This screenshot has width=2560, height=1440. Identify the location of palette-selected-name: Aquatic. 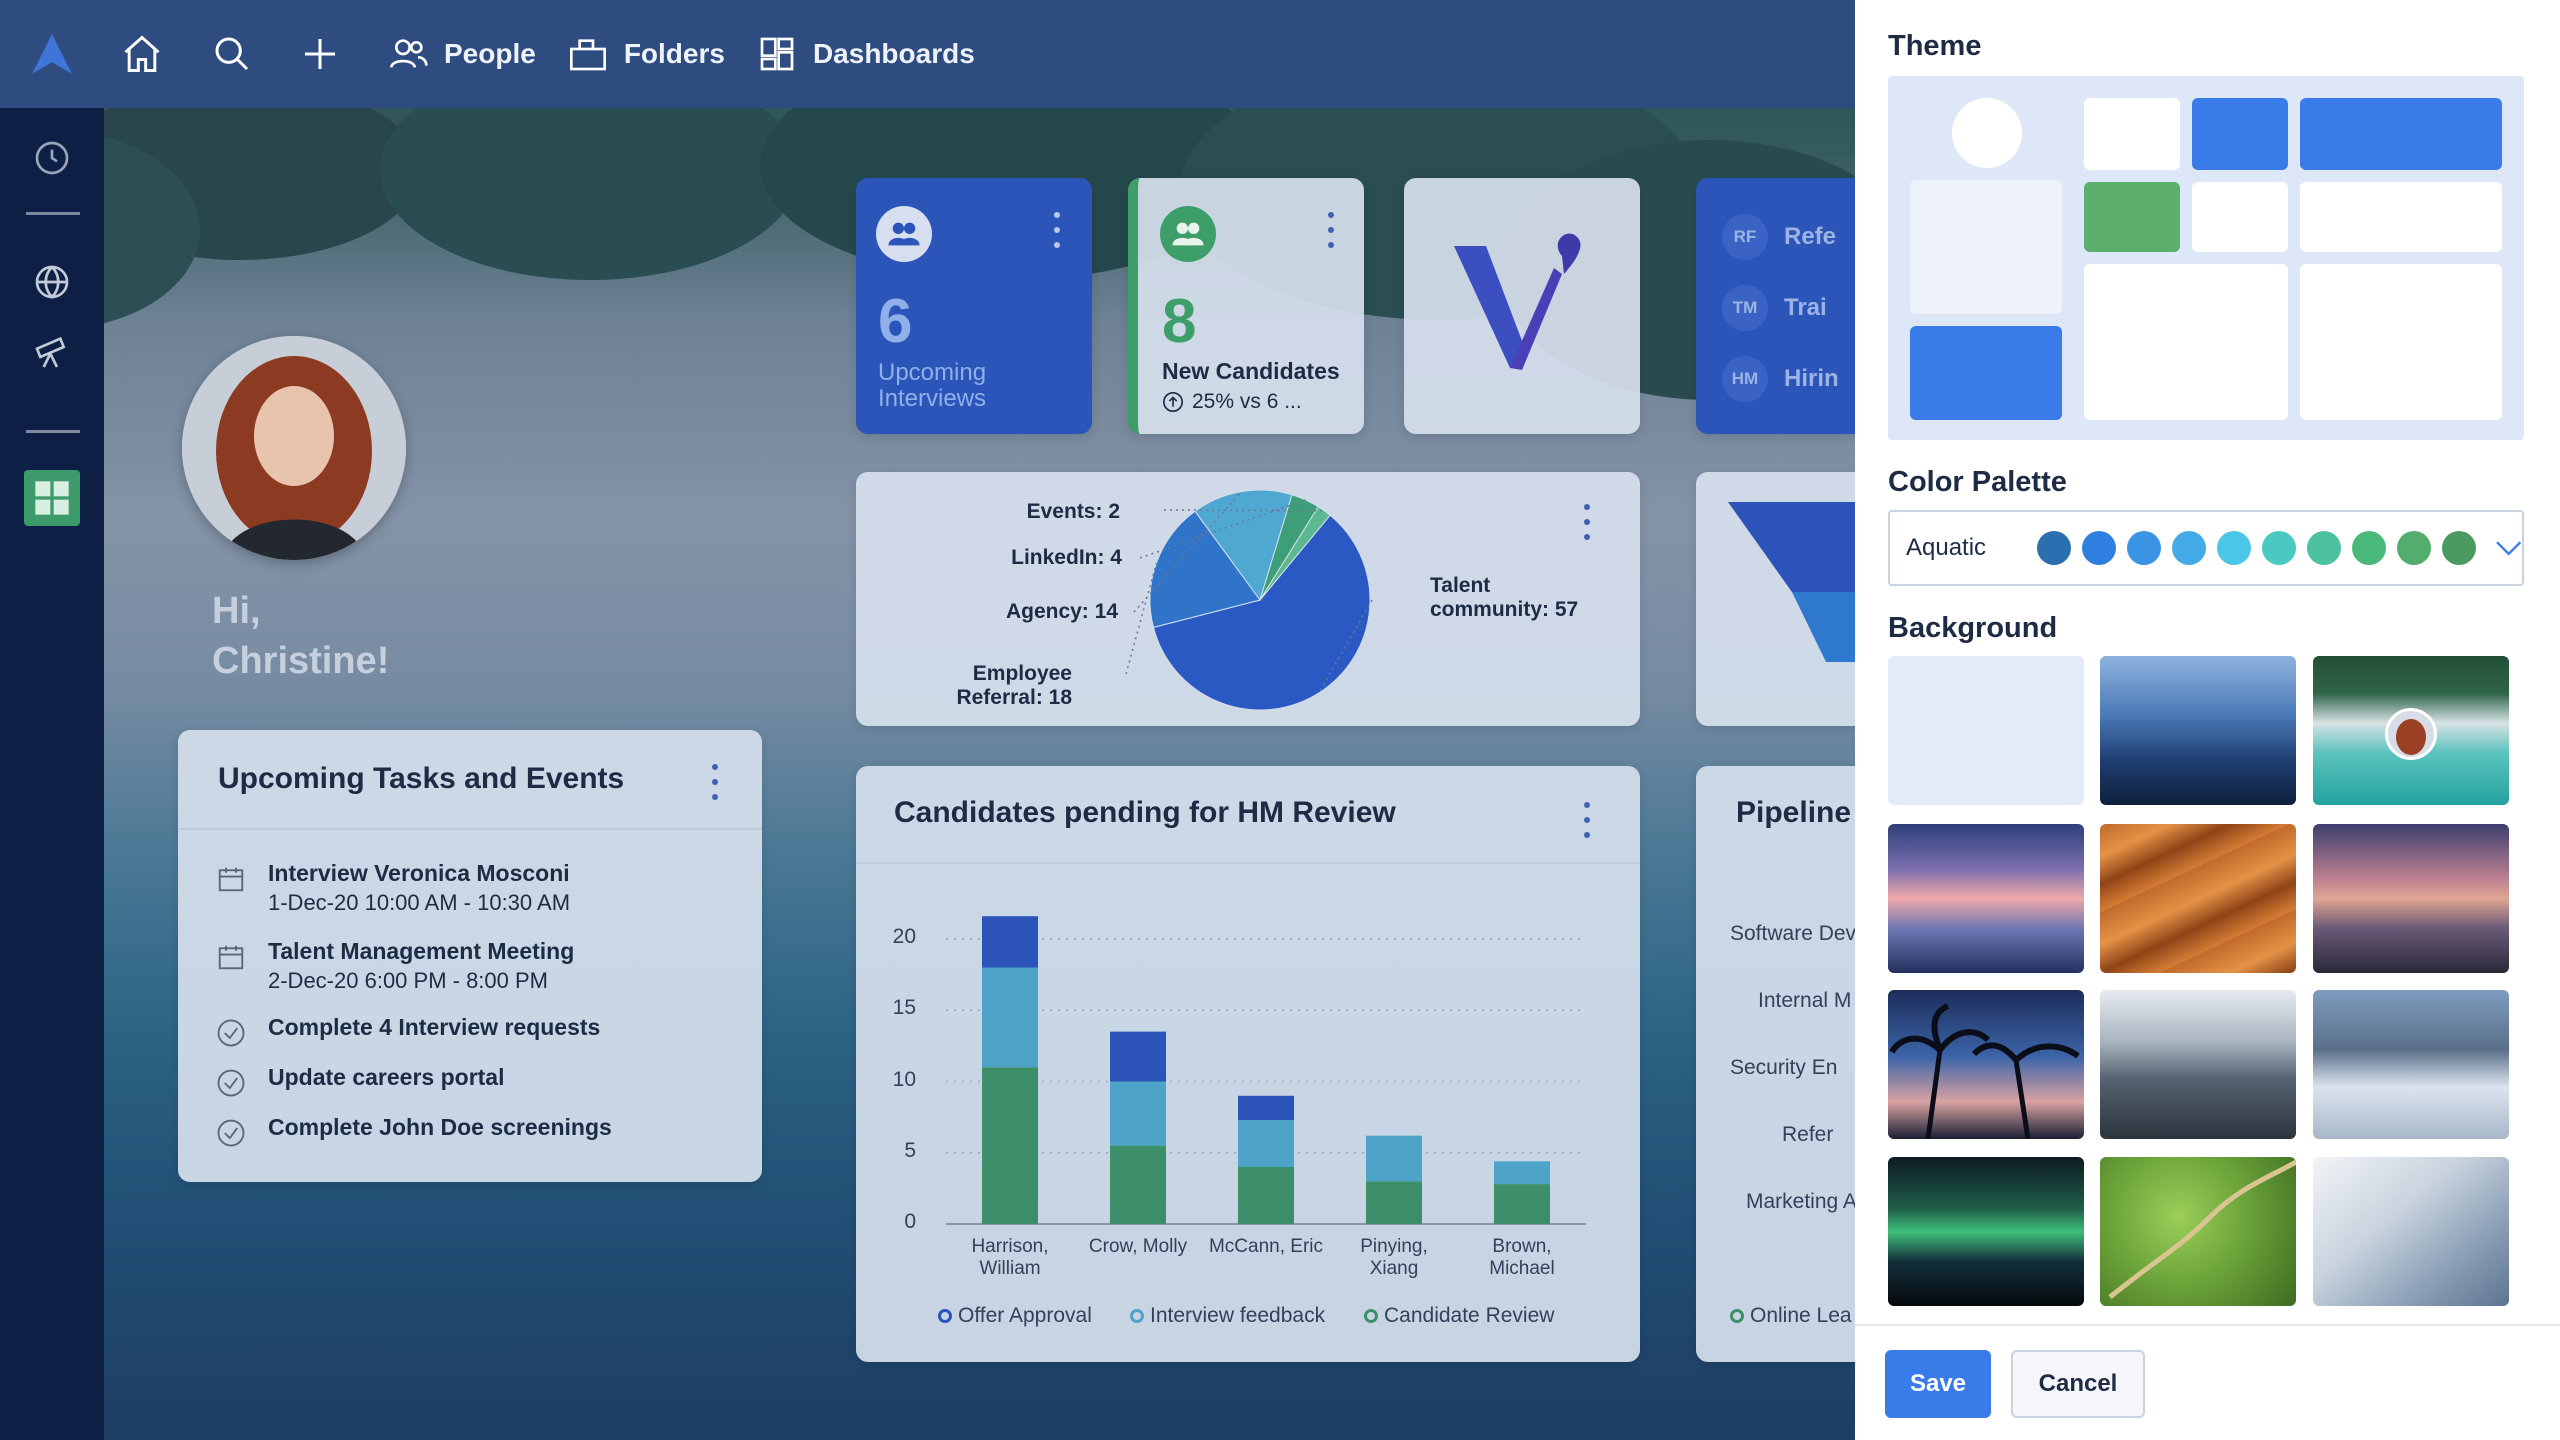
(1946, 547).